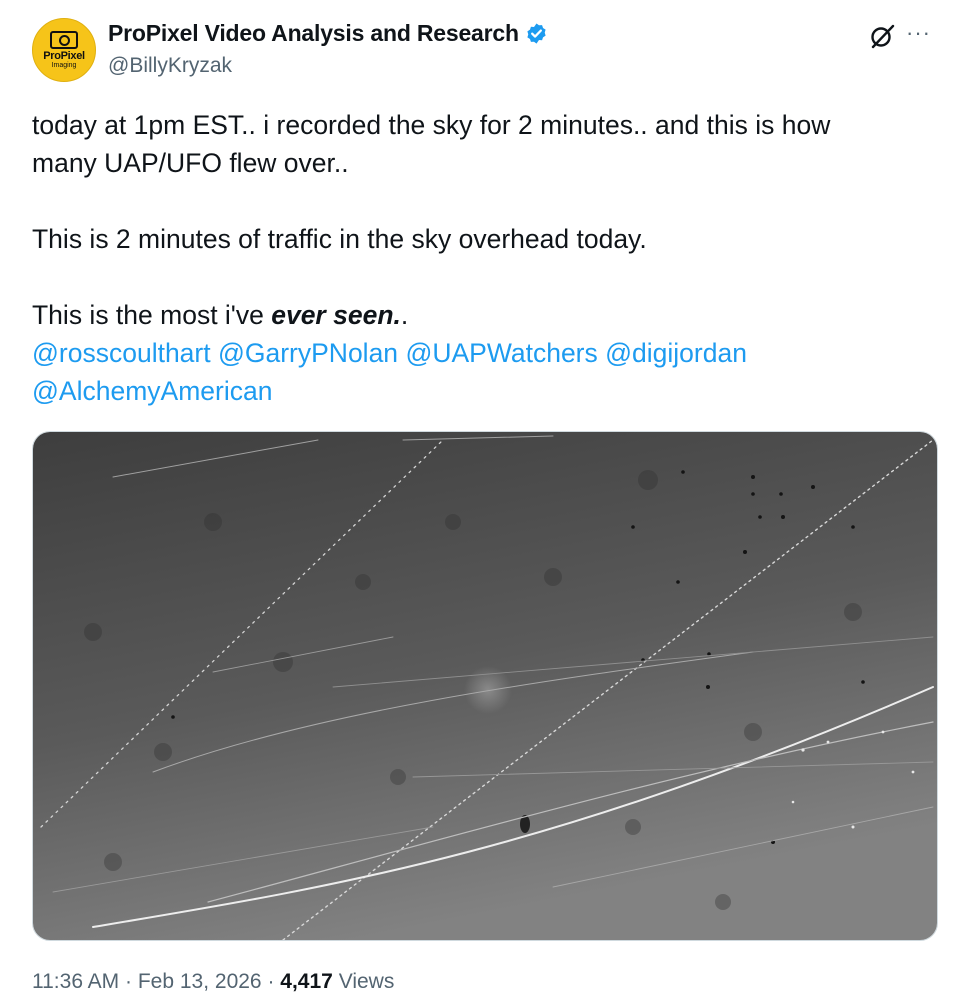 This screenshot has height=1002, width=954. I want to click on tweet-time: 11:36 AM, so click(75, 981).